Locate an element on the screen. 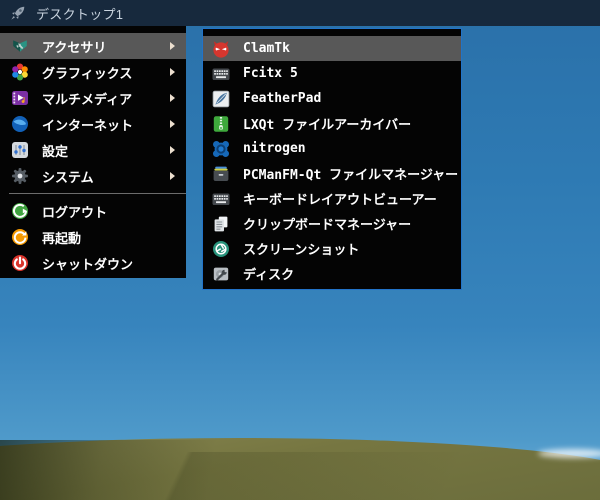 This screenshot has width=600, height=500. menu-item-label: FeatherPad is located at coordinates (282, 98).